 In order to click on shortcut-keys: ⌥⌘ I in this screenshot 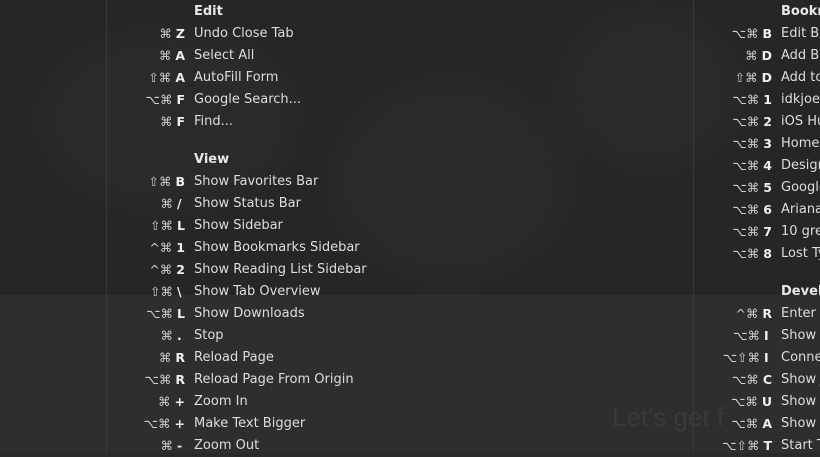, I will do `click(752, 336)`.